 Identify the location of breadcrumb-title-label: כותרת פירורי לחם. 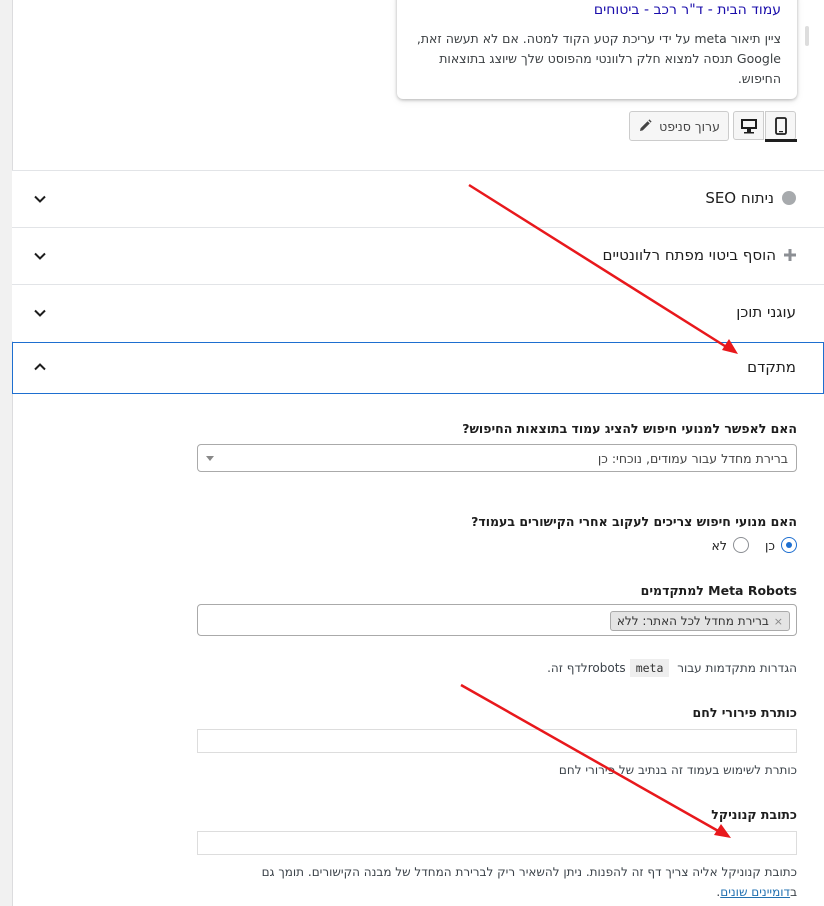
(744, 712).